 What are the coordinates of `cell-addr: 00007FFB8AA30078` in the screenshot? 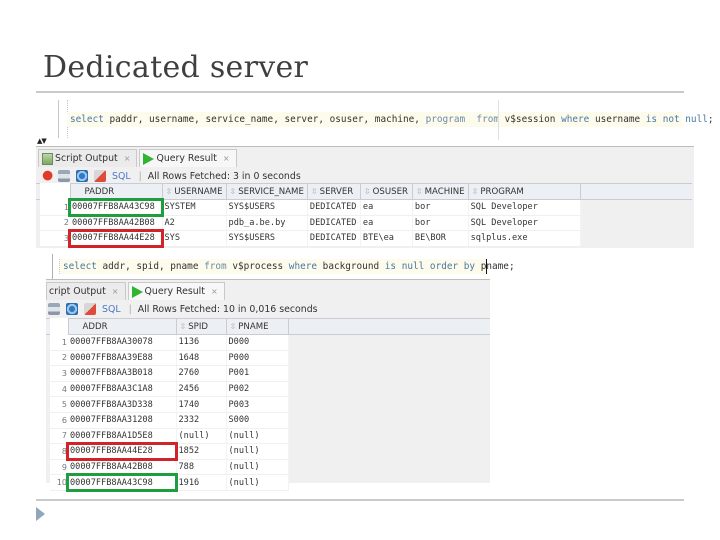 It's located at (122, 342).